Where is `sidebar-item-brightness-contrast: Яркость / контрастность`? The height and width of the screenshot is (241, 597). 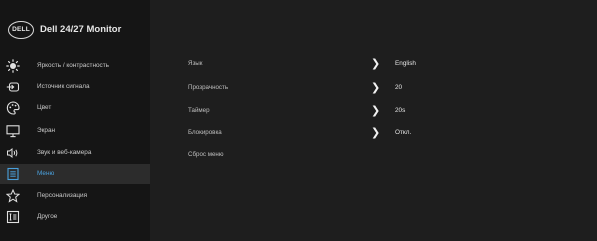 sidebar-item-brightness-contrast: Яркость / контрастность is located at coordinates (75, 66).